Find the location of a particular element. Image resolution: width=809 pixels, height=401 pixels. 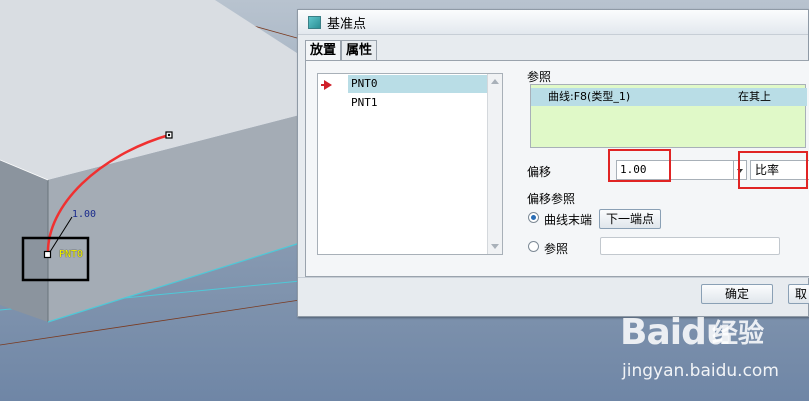

reference-radio is located at coordinates (533, 246).